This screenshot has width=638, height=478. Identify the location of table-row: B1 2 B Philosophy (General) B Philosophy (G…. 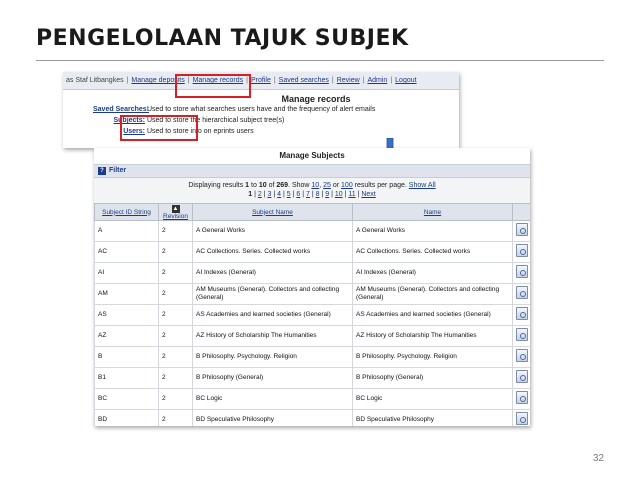
(312, 378).